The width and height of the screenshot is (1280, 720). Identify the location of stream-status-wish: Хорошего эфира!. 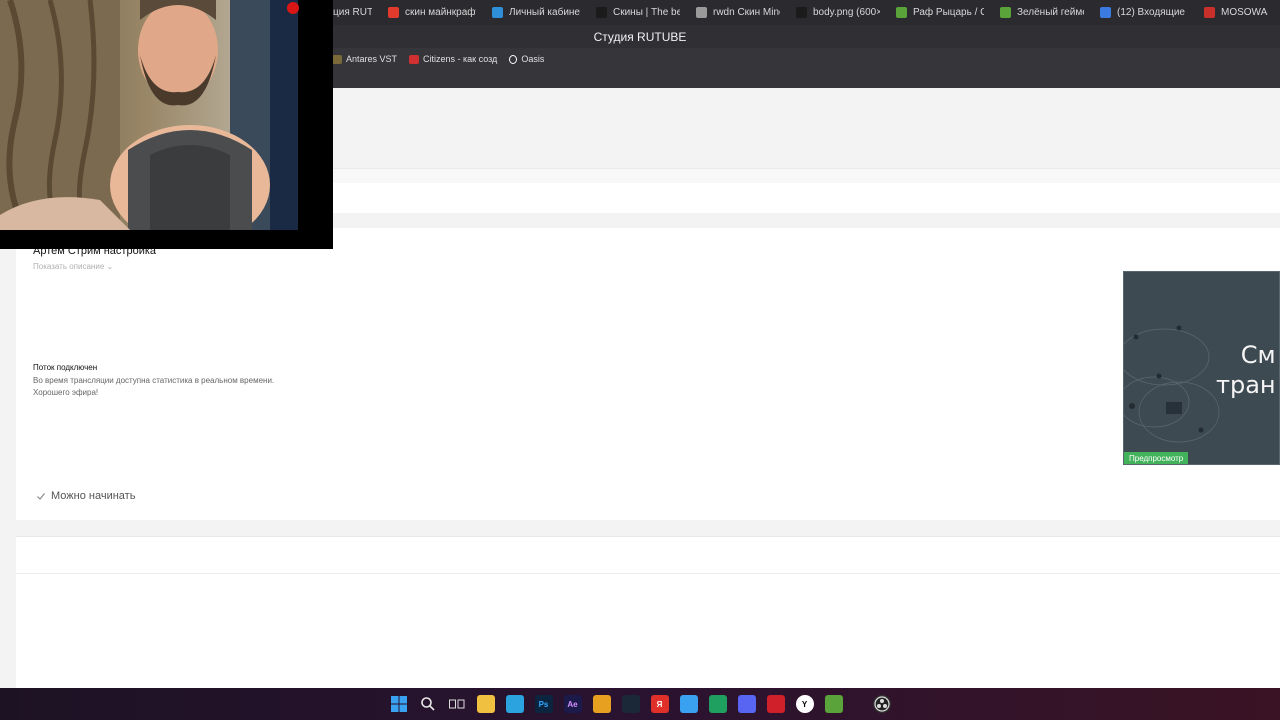
(66, 392).